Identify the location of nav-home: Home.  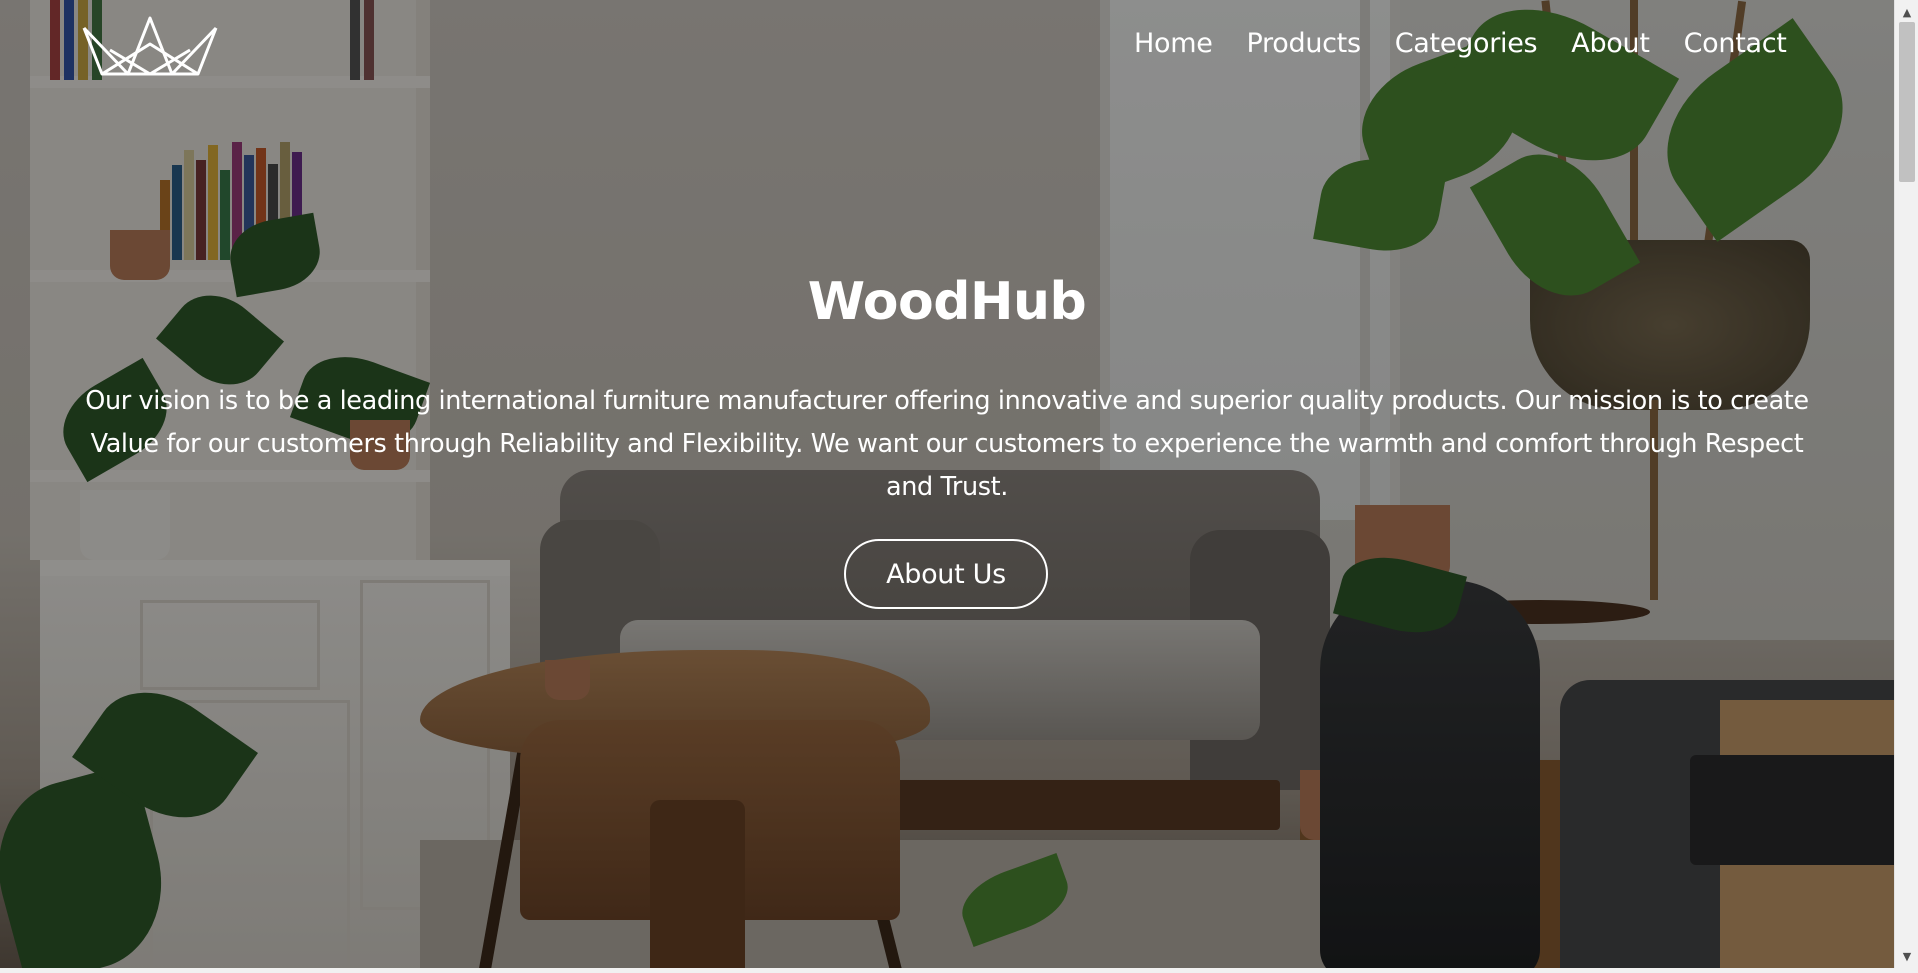
(1173, 43).